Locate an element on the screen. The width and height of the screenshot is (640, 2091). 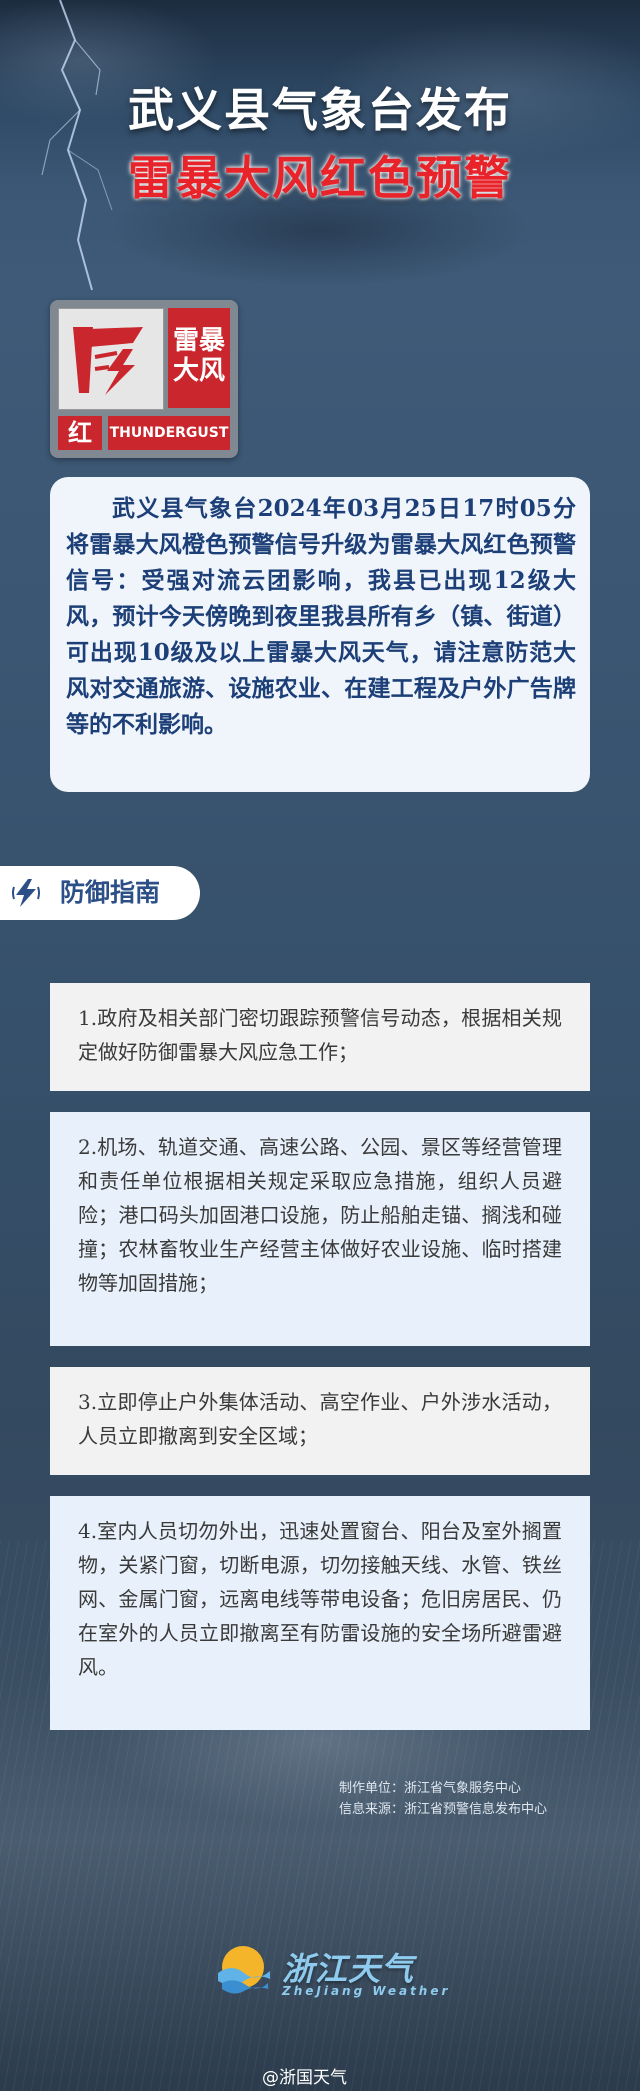
warning-title: 雷暴大风红色预警 is located at coordinates (320, 178).